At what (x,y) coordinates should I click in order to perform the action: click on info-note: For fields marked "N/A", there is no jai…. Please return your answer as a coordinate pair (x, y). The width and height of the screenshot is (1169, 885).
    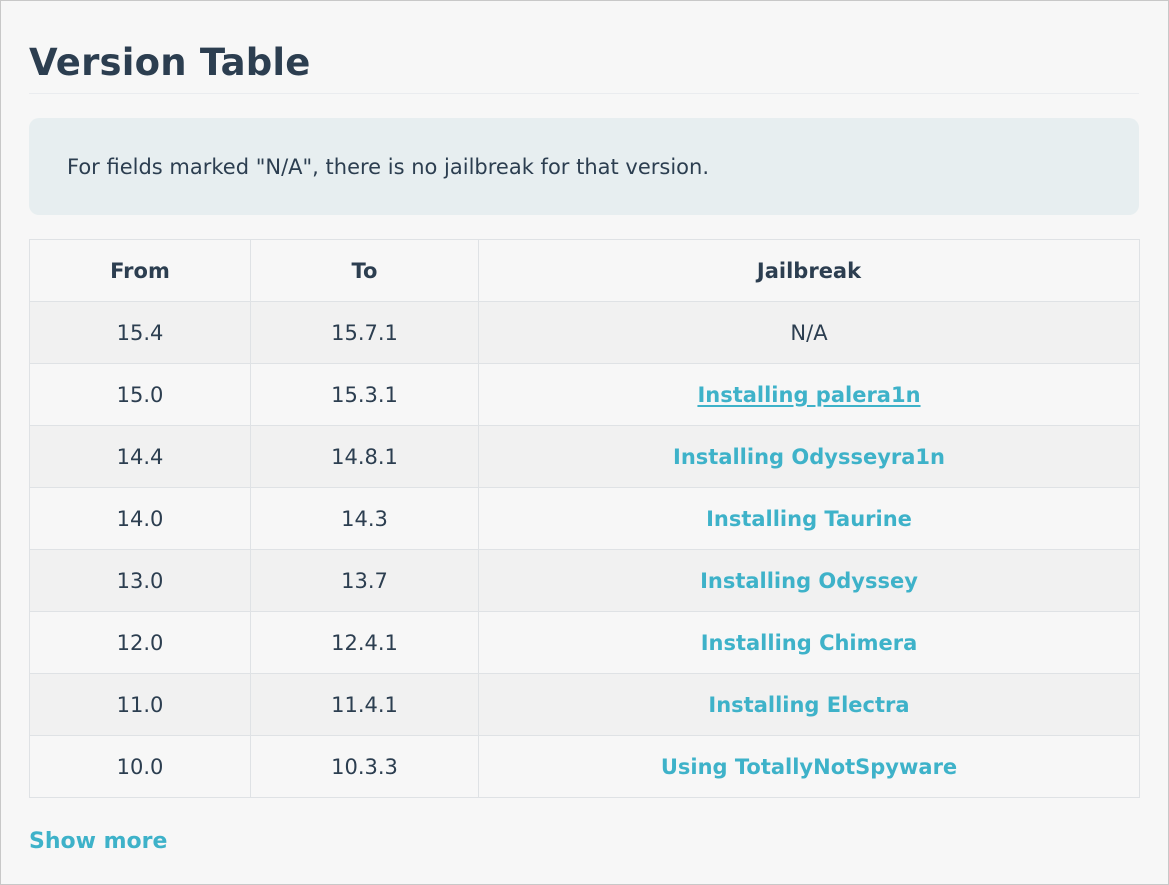
    Looking at the image, I should click on (584, 166).